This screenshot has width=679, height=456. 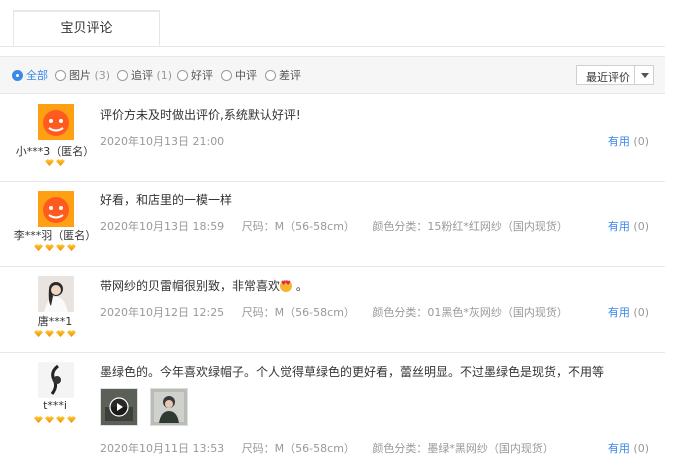 What do you see at coordinates (162, 448) in the screenshot?
I see `review-date: 2020年10月11日 13:53` at bounding box center [162, 448].